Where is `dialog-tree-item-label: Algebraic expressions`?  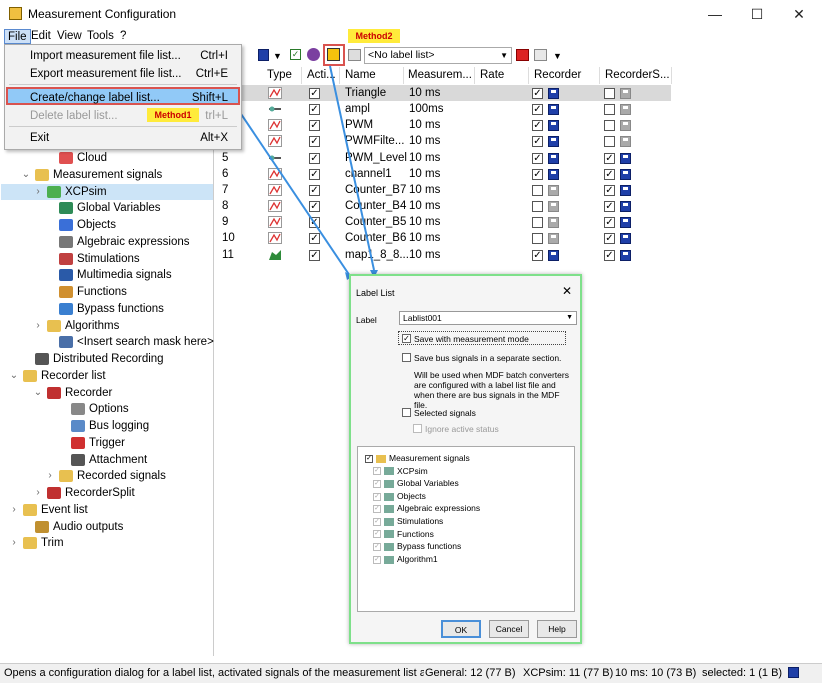 dialog-tree-item-label: Algebraic expressions is located at coordinates (439, 508).